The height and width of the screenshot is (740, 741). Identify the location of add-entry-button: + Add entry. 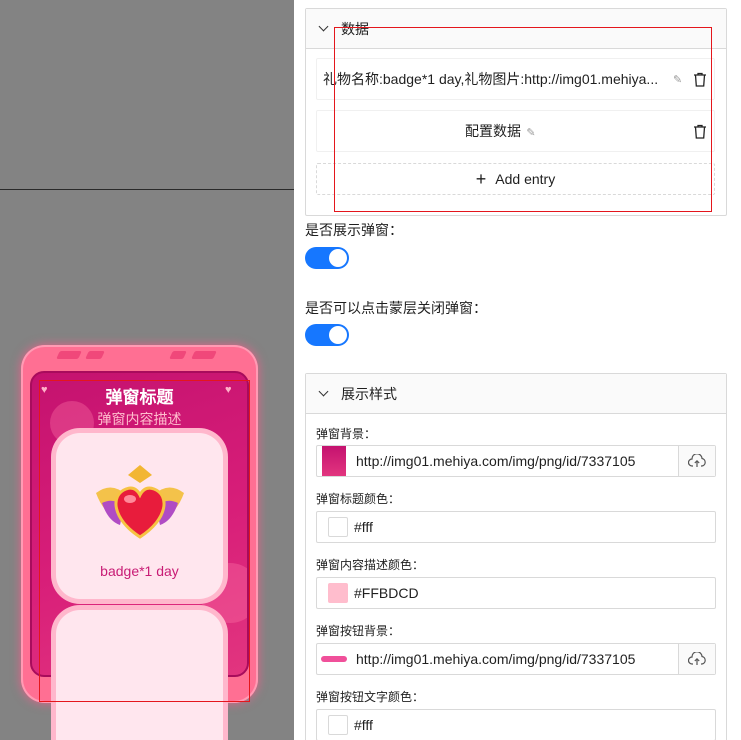
(515, 179).